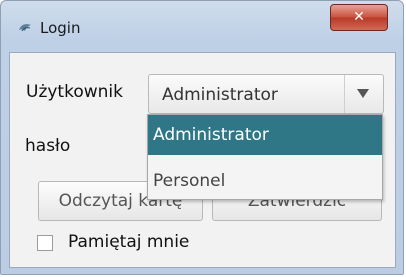 The width and height of the screenshot is (406, 277). Describe the element at coordinates (265, 135) in the screenshot. I see `dropdown-option-administrator: Administrator` at that location.